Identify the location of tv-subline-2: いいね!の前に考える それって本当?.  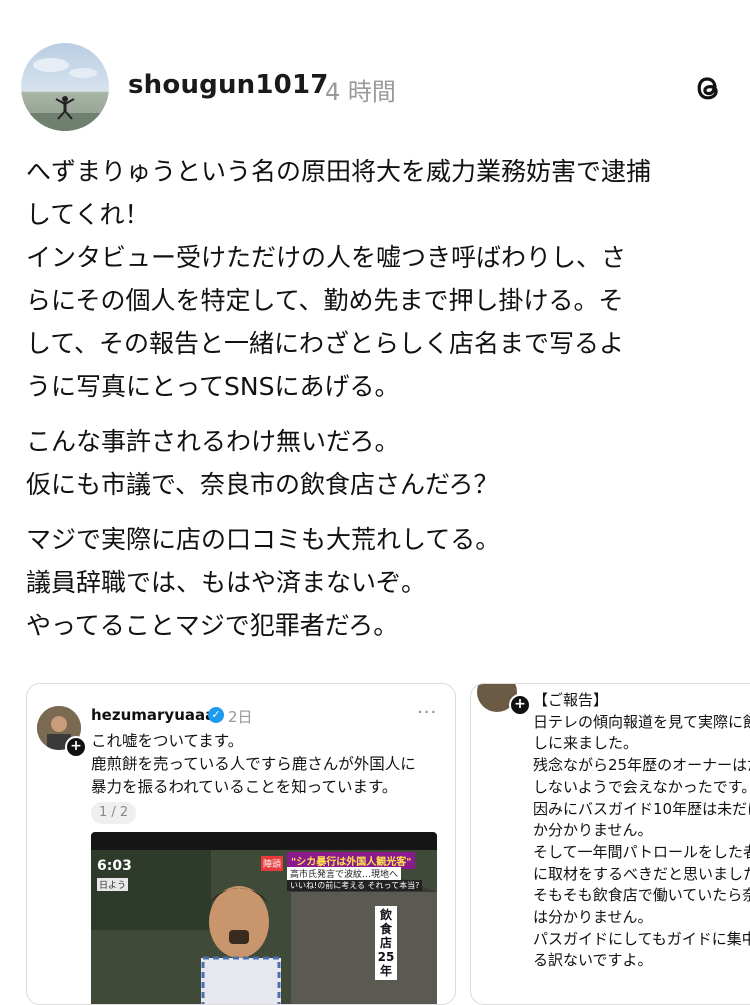
(355, 885).